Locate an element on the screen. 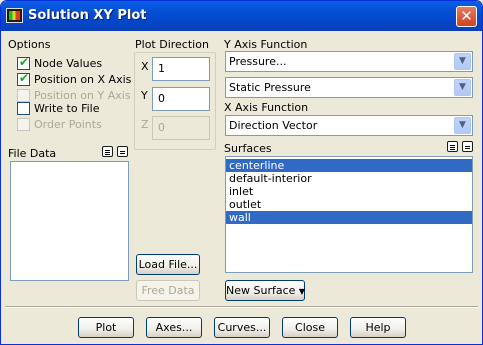  position-on-y-axis-label: Position on Y Axis is located at coordinates (82, 95).